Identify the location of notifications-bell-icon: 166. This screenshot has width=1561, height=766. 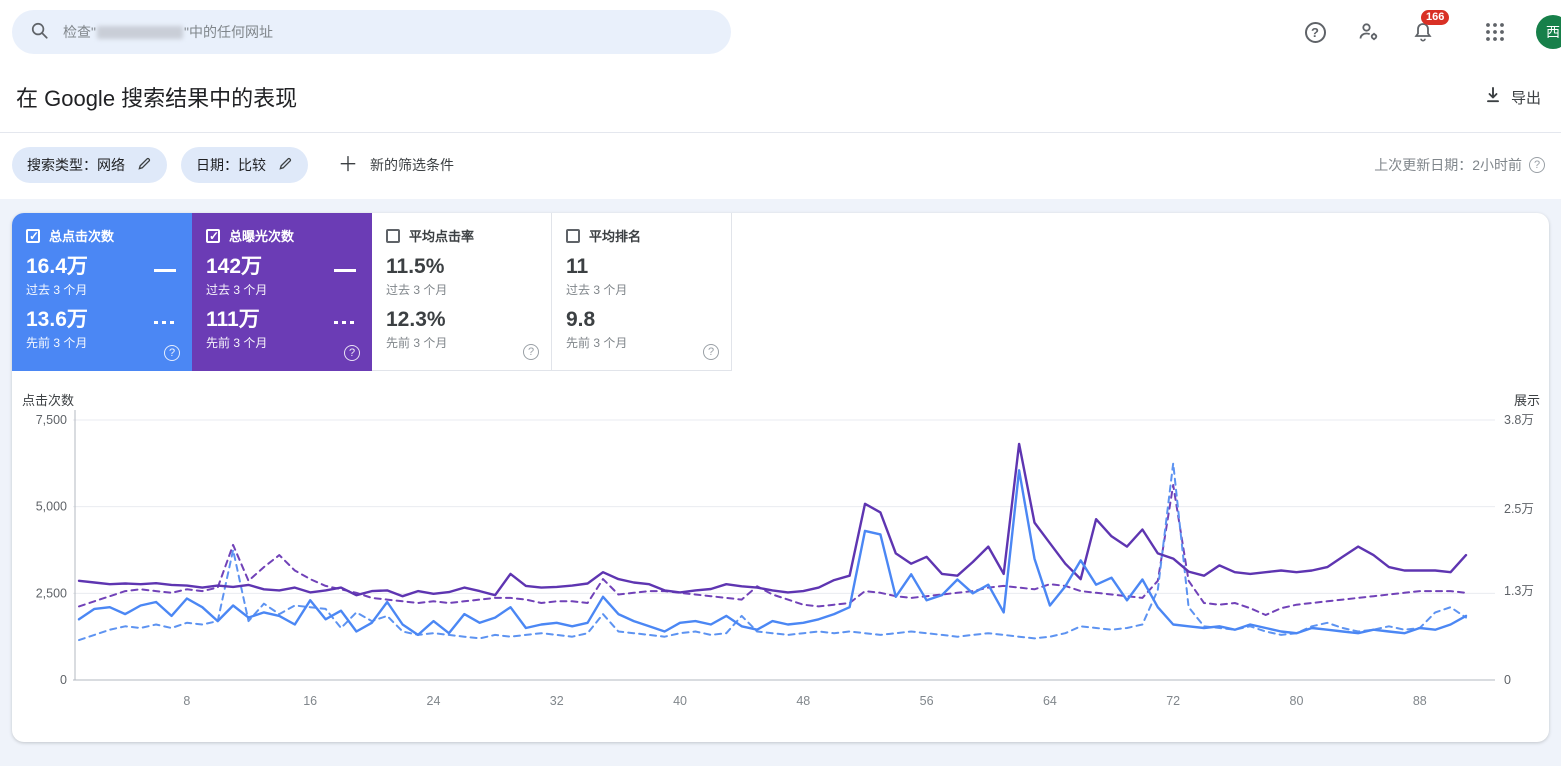
(1430, 27).